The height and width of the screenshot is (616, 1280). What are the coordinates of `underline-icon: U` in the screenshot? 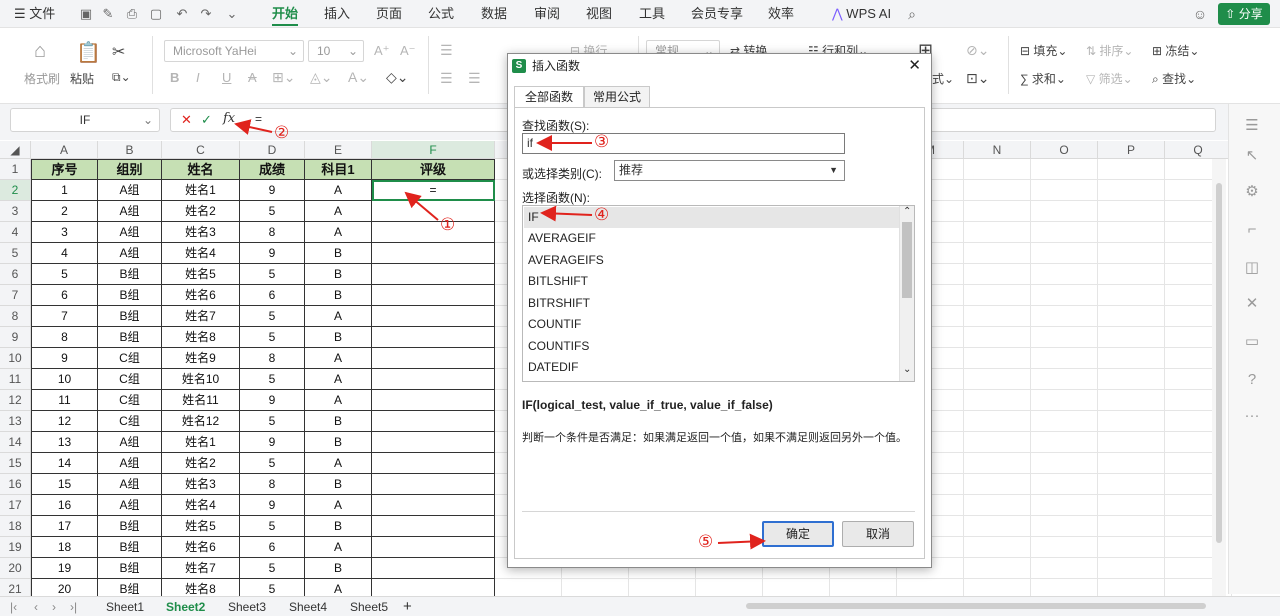 It's located at (226, 77).